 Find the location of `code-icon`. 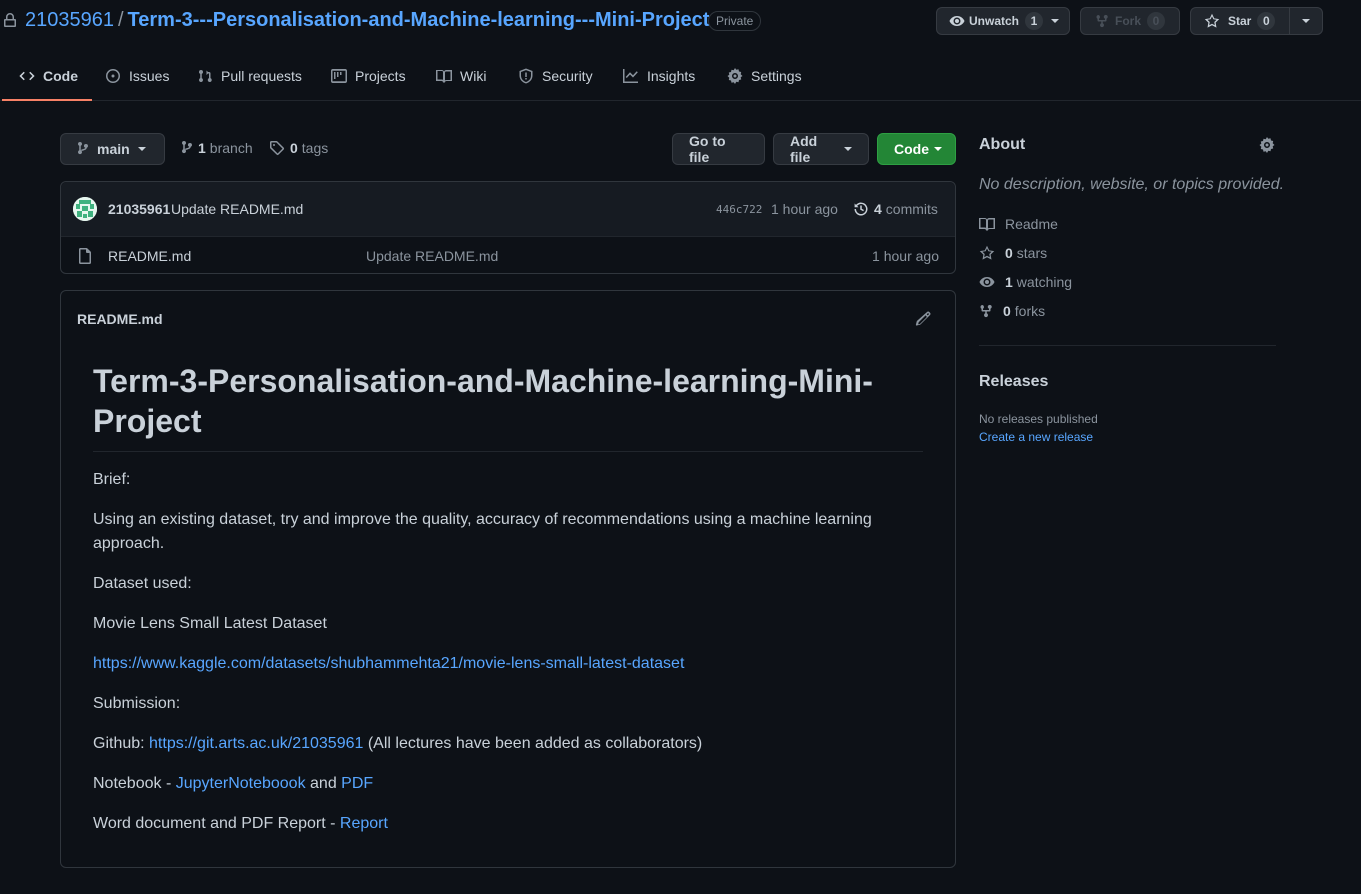

code-icon is located at coordinates (27, 76).